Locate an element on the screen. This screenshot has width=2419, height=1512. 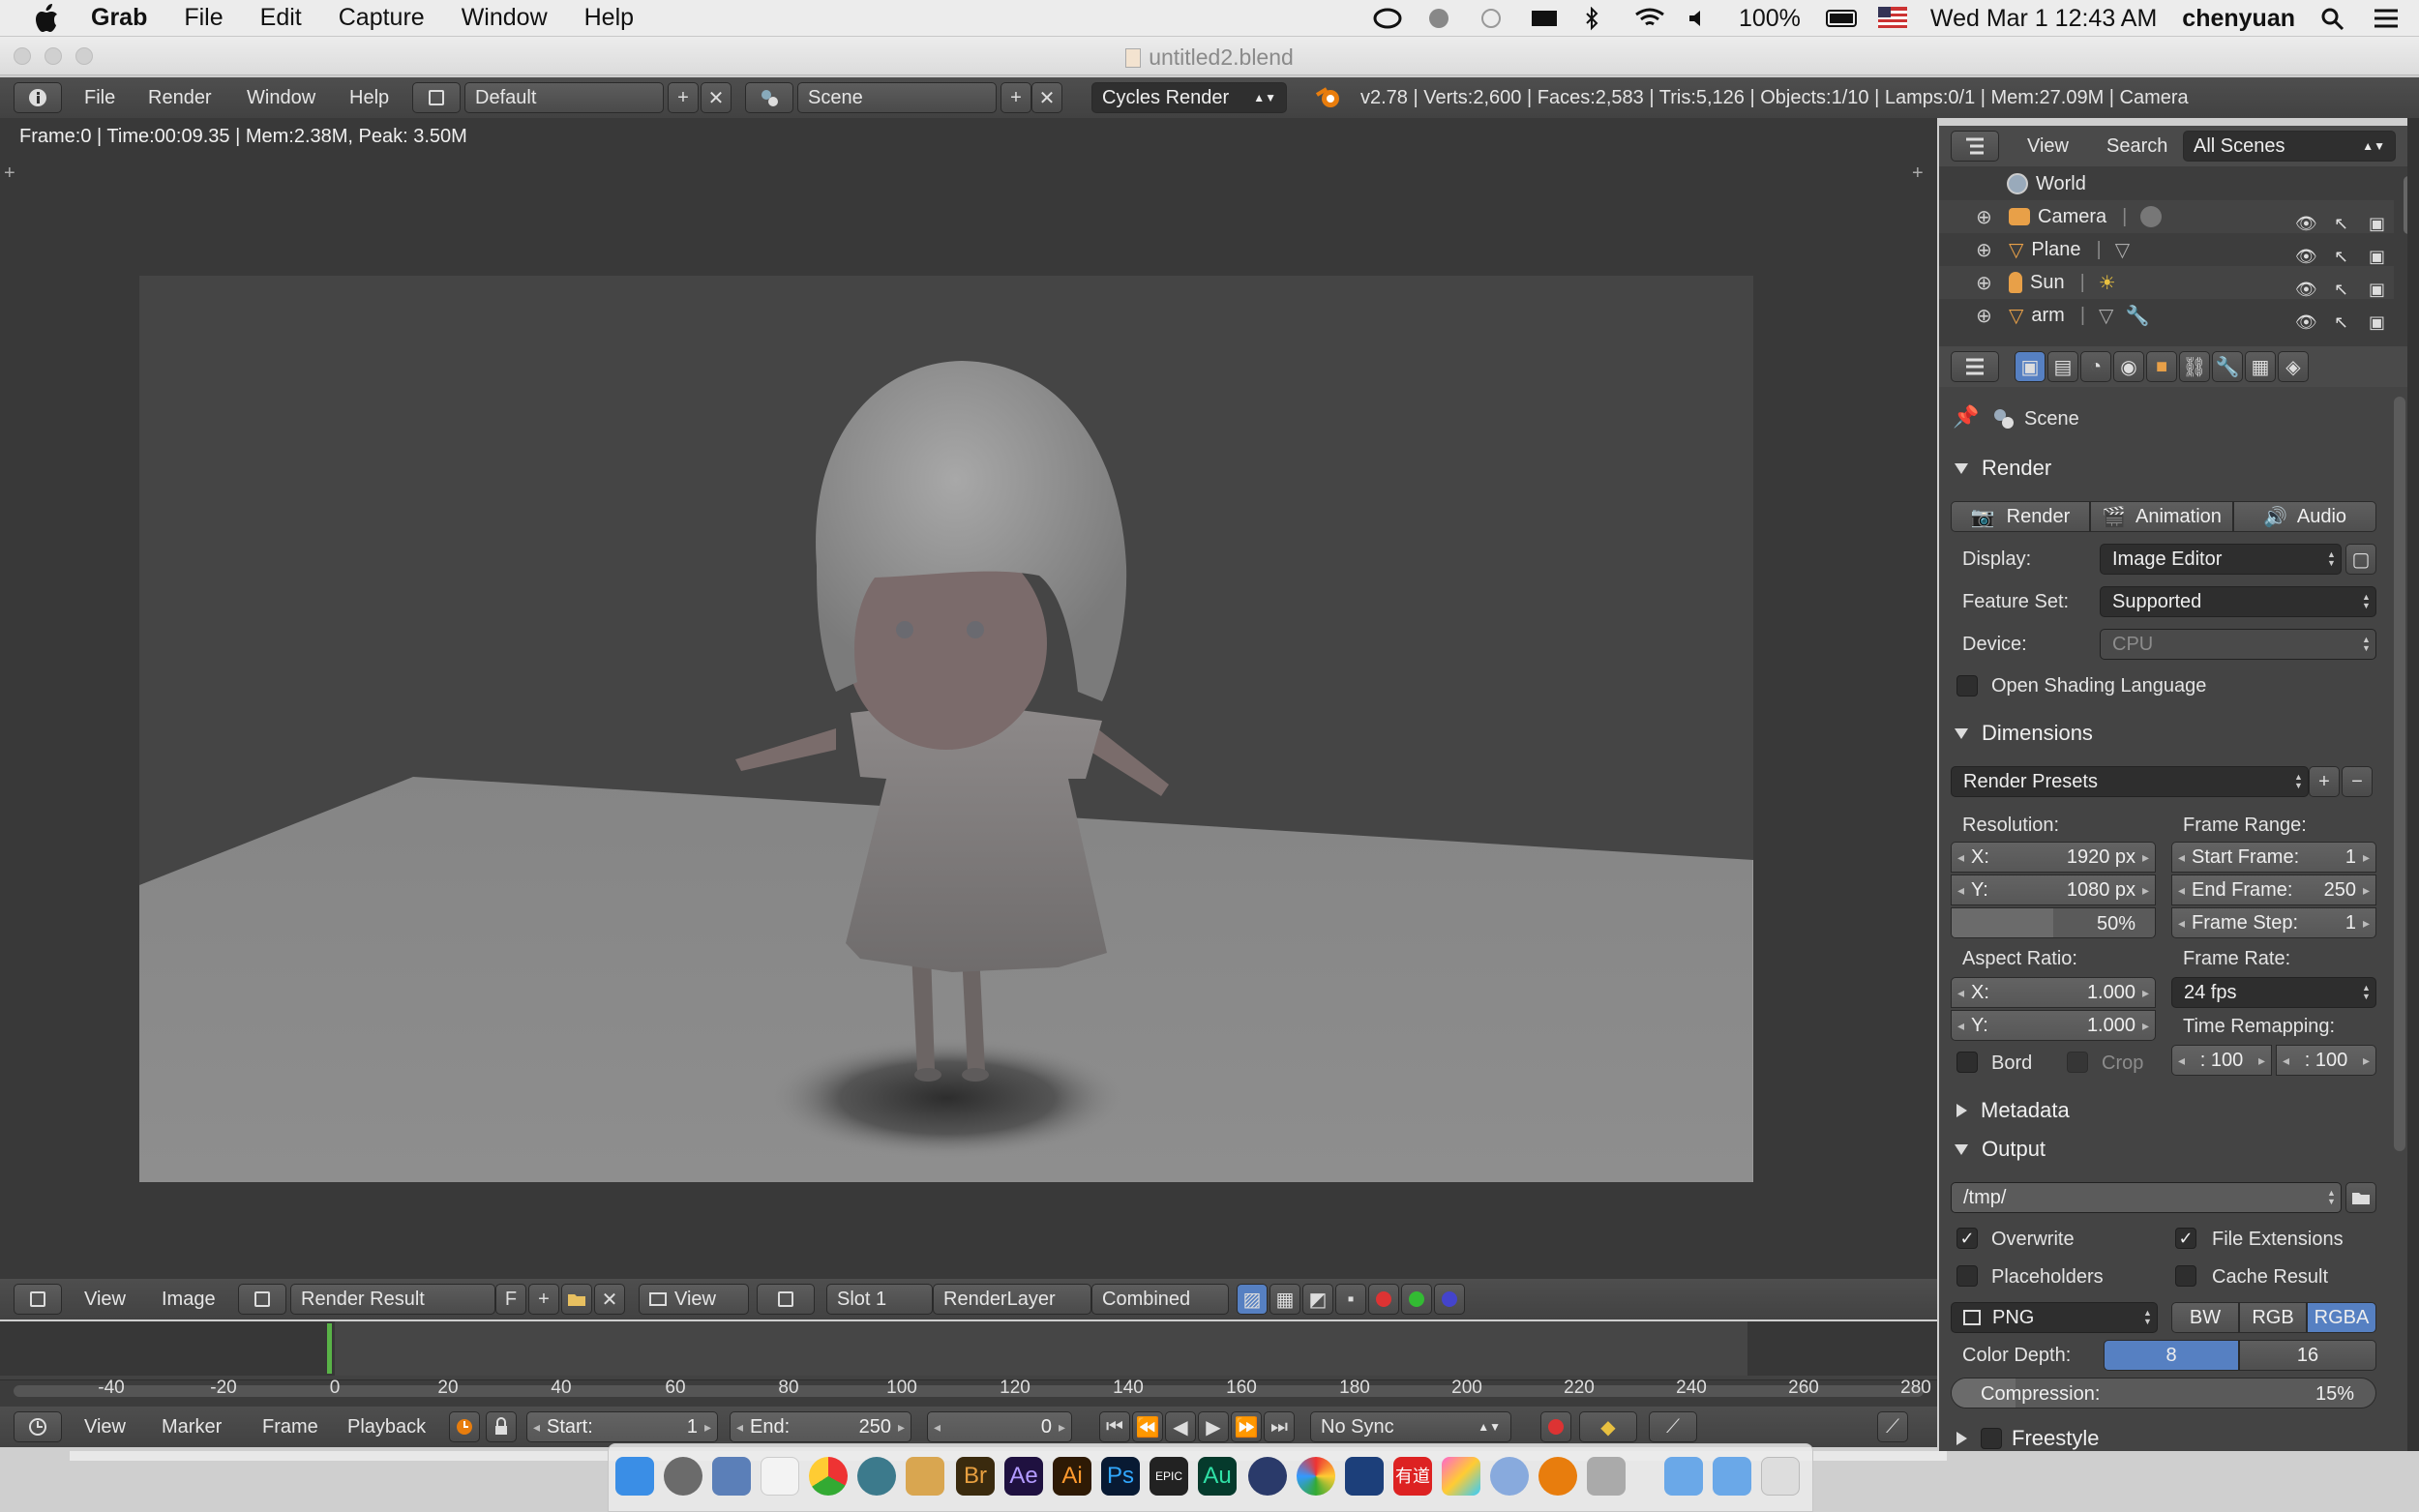
freestyle-panel-header: Freestyle is located at coordinates (2164, 1439).